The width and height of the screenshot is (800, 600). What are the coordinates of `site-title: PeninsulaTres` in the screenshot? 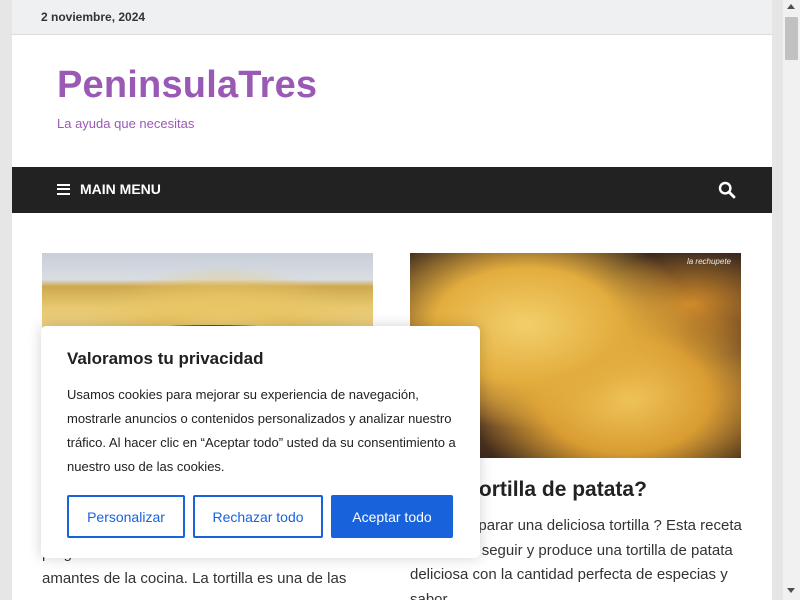 It's located at (187, 85).